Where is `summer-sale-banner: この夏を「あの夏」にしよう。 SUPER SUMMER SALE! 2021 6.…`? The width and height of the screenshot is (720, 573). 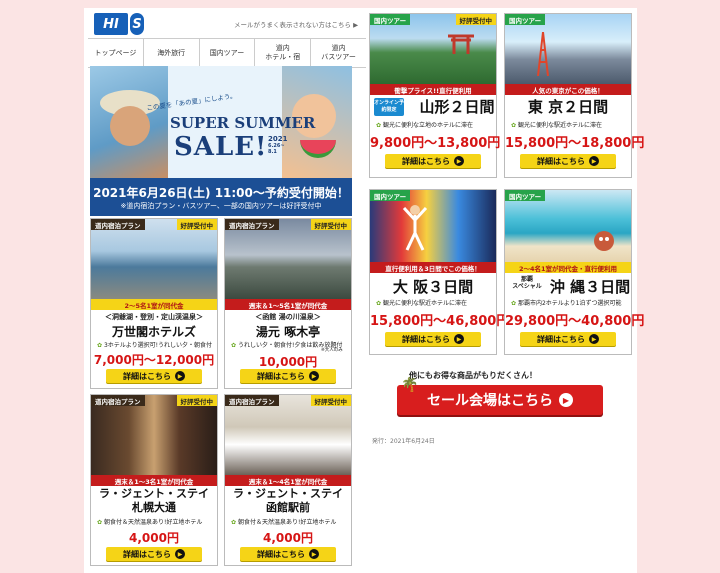 summer-sale-banner: この夏を「あの夏」にしよう。 SUPER SUMMER SALE! 2021 6.… is located at coordinates (221, 141).